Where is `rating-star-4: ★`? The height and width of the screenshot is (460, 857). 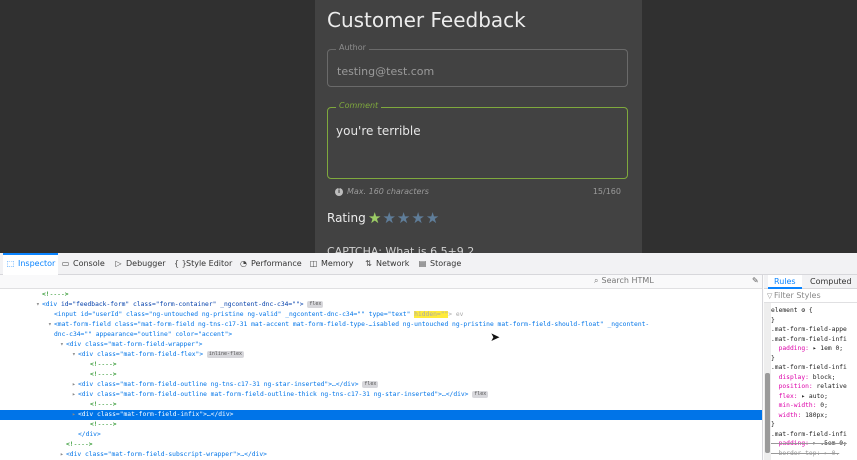 rating-star-4: ★ is located at coordinates (418, 218).